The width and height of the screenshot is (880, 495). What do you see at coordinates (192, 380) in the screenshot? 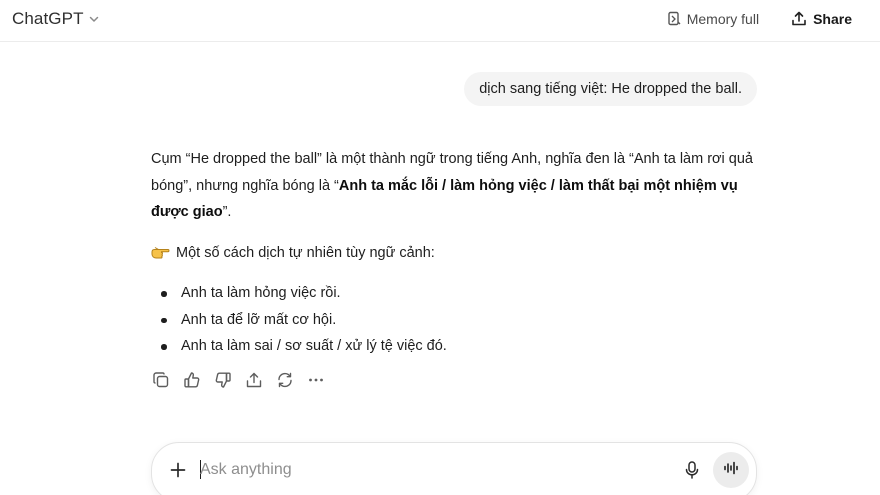
I see `thumbs-up-icon` at bounding box center [192, 380].